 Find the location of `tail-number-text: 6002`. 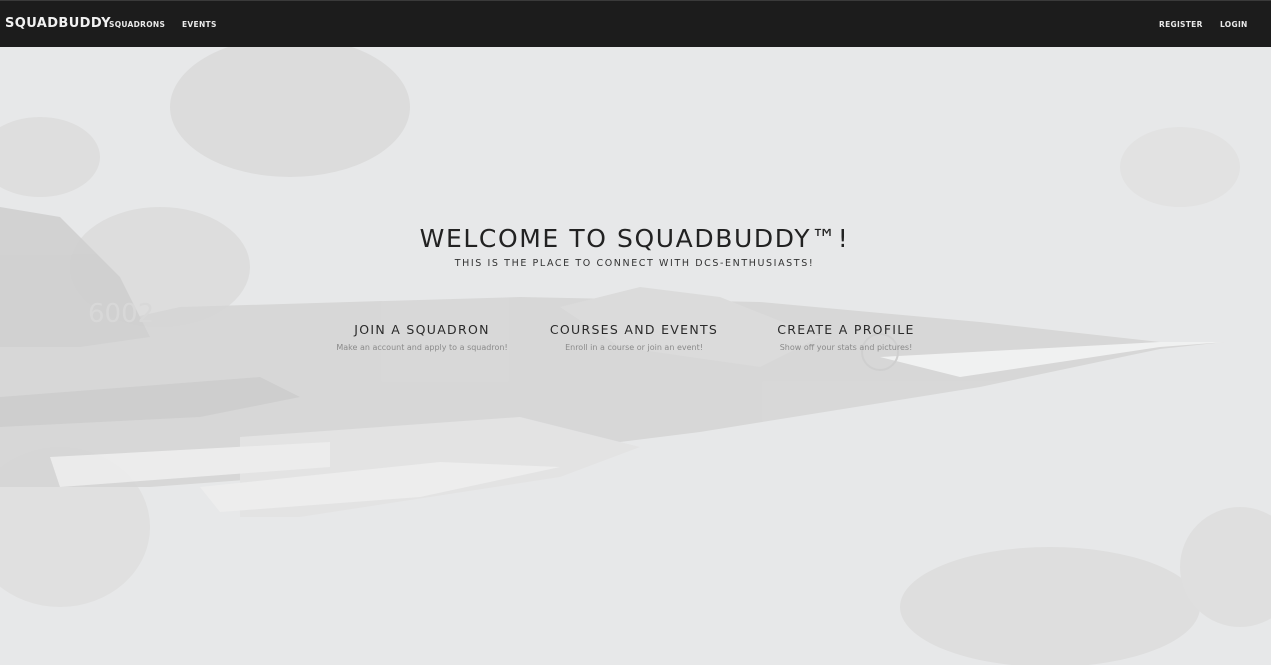

tail-number-text: 6002 is located at coordinates (121, 314).